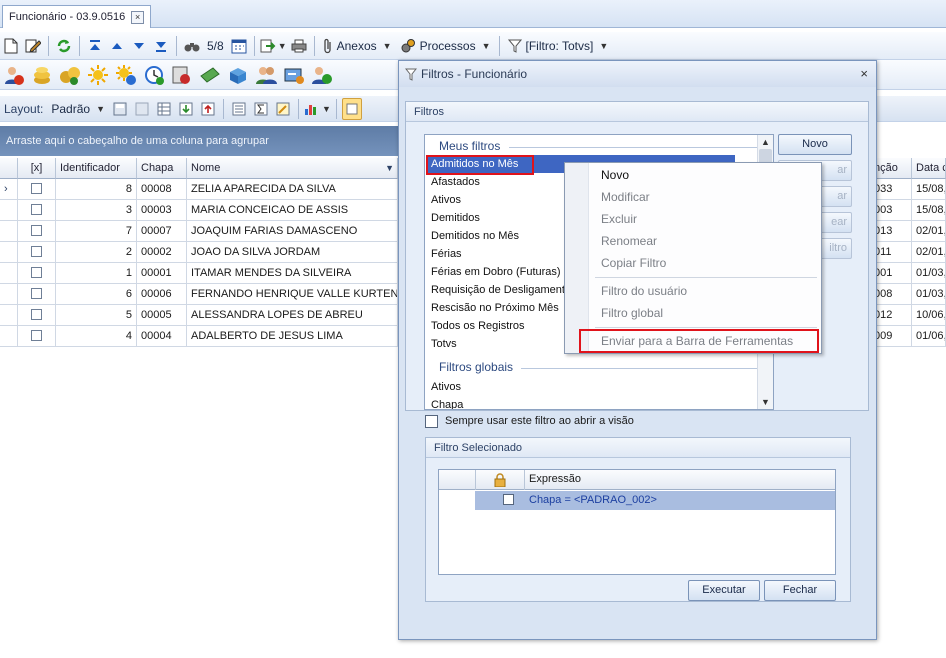 The image size is (946, 658). I want to click on layout-import-icon, so click(186, 109).